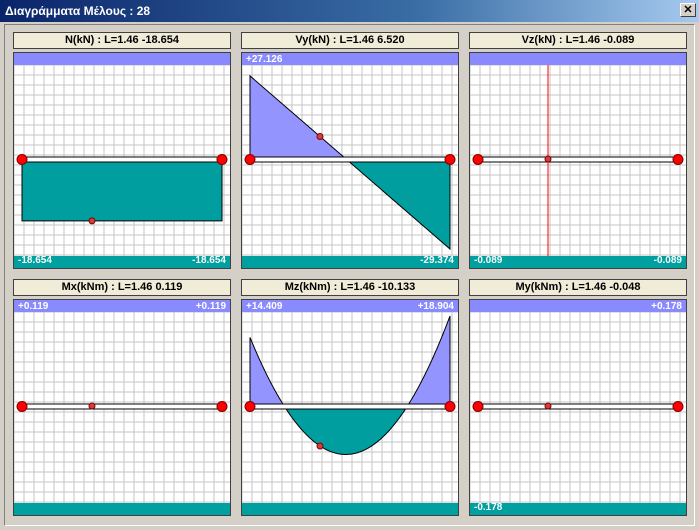  What do you see at coordinates (488, 507) in the screenshot?
I see `label-bottom-left: -0.178` at bounding box center [488, 507].